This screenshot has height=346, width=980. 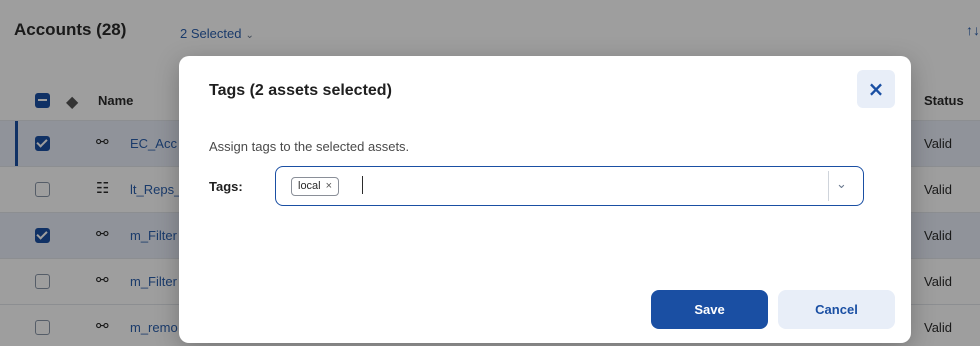 I want to click on save-button: Save, so click(x=709, y=309).